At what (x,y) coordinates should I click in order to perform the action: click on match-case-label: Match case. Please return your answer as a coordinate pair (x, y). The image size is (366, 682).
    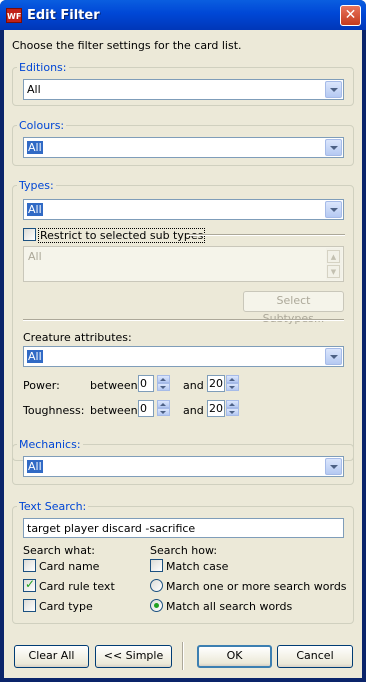
    Looking at the image, I should click on (197, 566).